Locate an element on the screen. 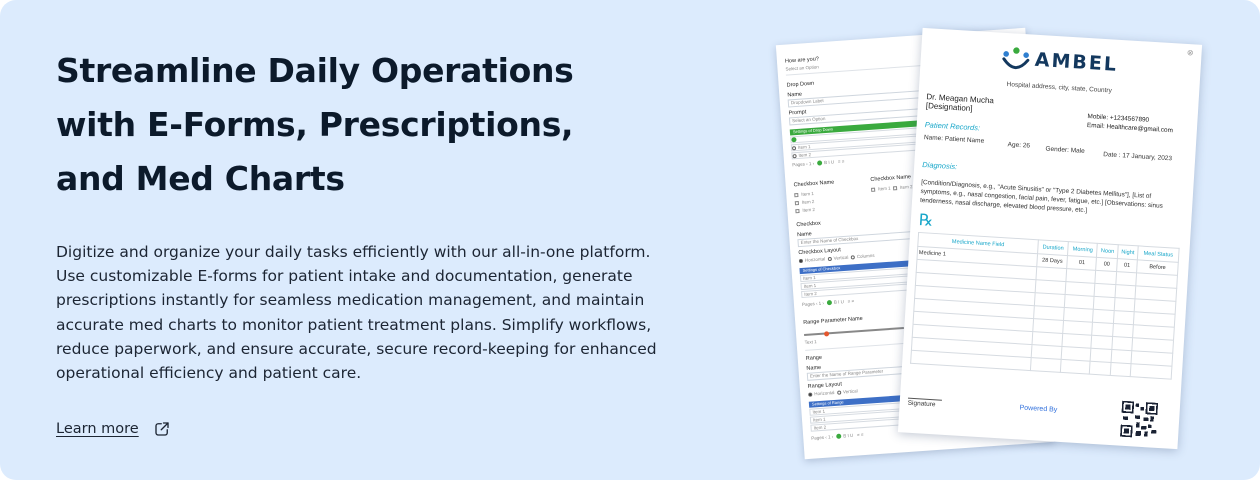 The image size is (1260, 480). checkbox-name-label-2: Checkbox Name is located at coordinates (891, 178).